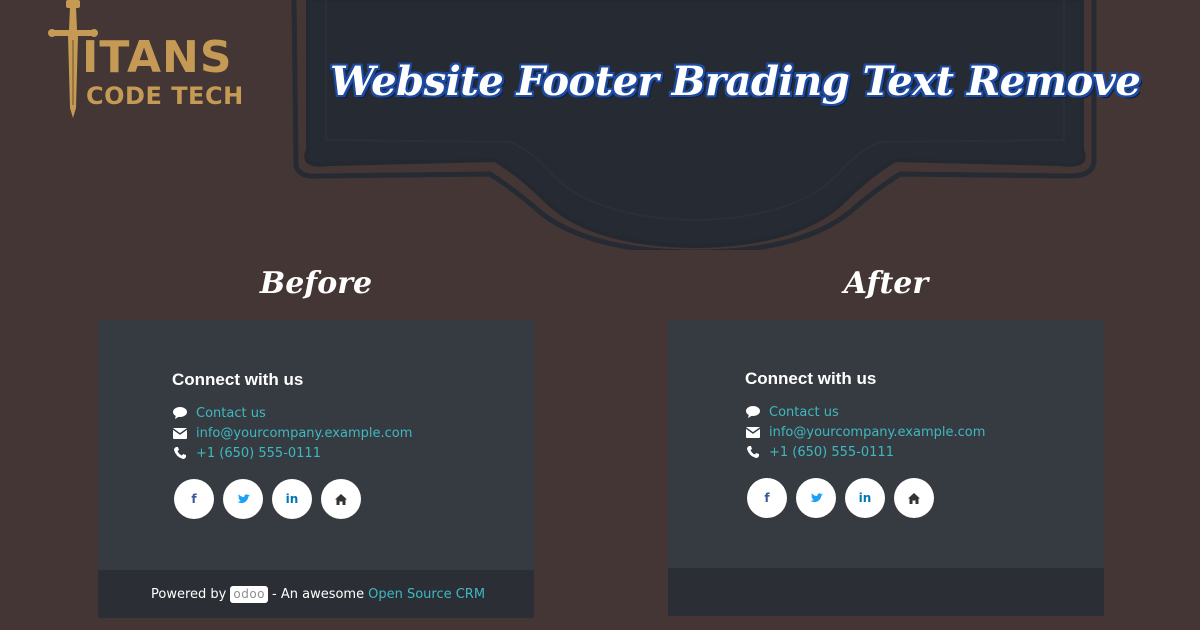  What do you see at coordinates (189, 594) in the screenshot?
I see `powered-prefix: Powered by` at bounding box center [189, 594].